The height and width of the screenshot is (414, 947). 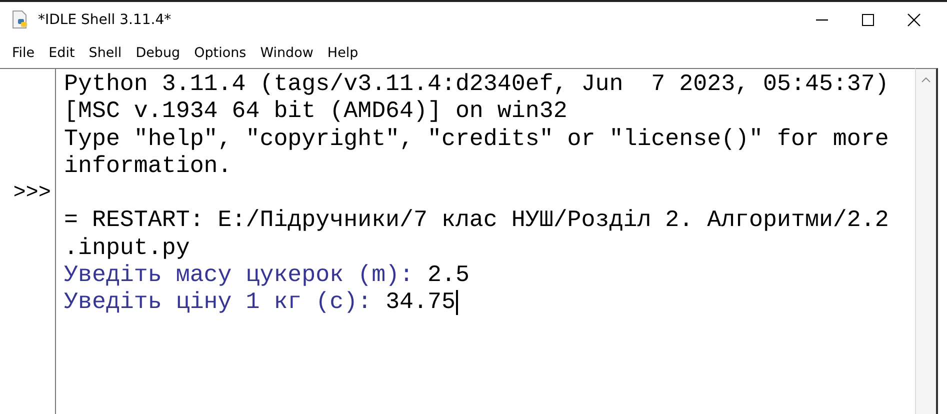 I want to click on input-prompt: Уведіть масу цукерок (m):, so click(x=239, y=275).